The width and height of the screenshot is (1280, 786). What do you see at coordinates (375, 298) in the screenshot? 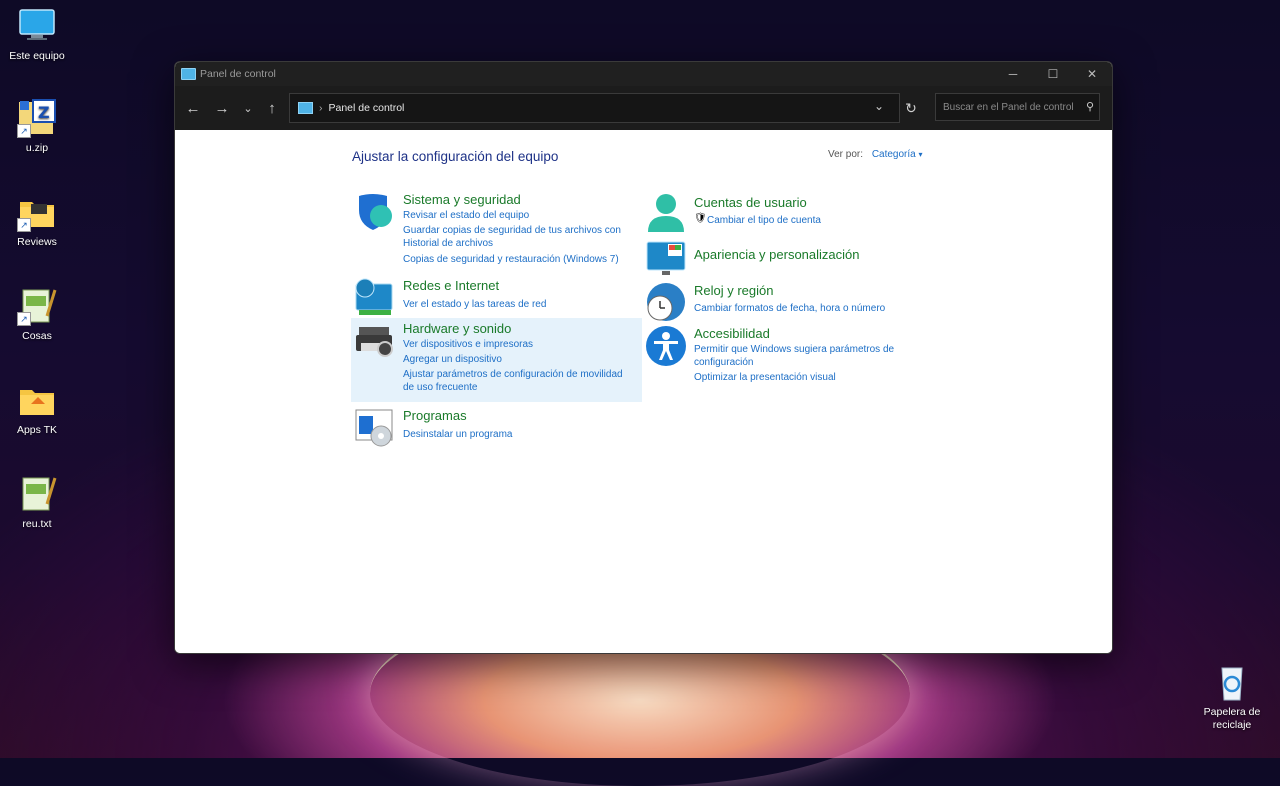
I see `network-globe-icon` at bounding box center [375, 298].